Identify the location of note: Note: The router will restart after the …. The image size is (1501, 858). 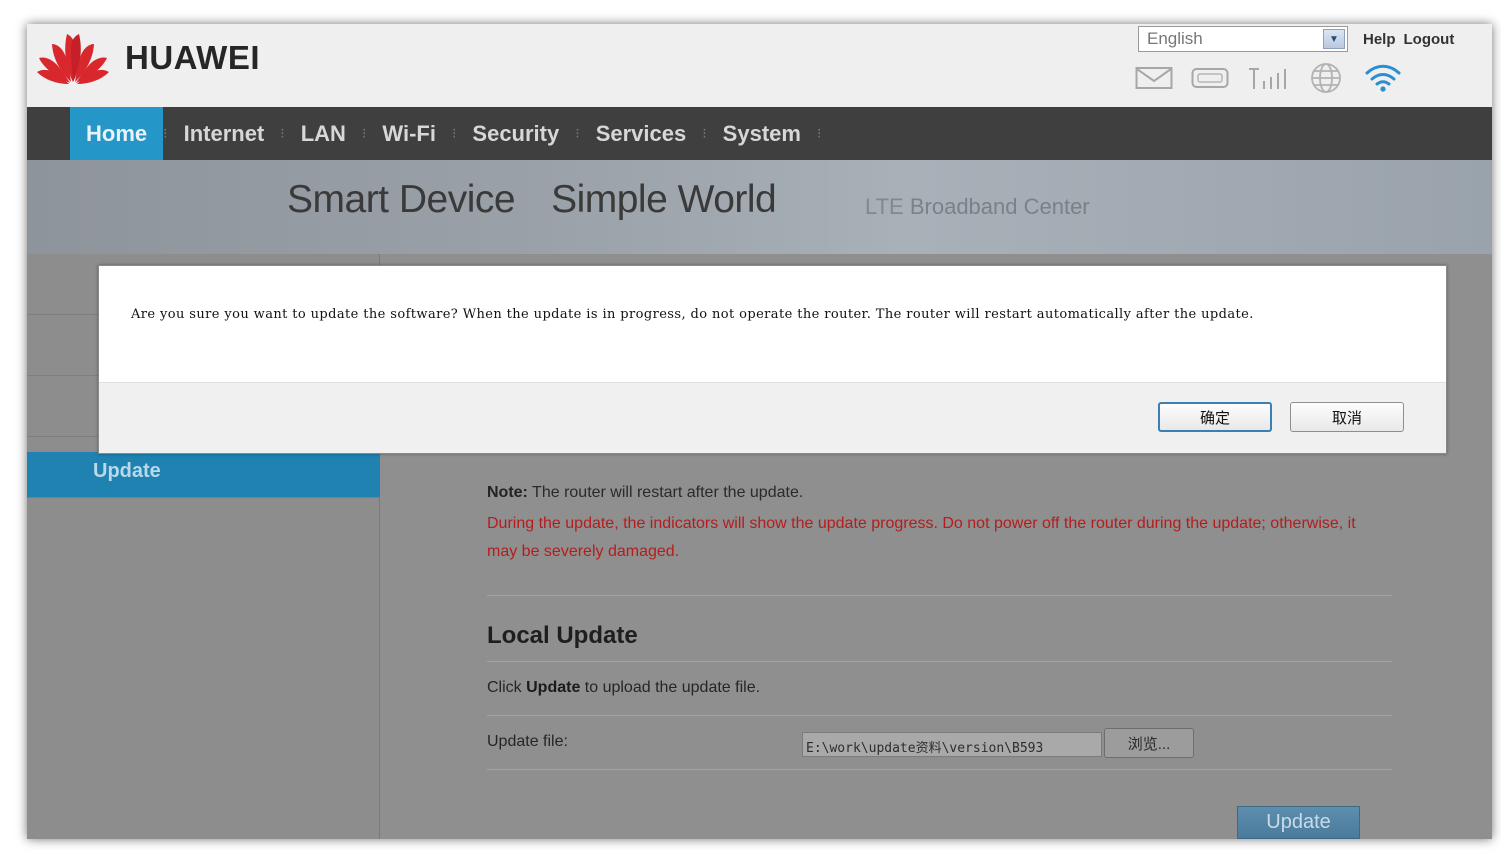
(645, 493).